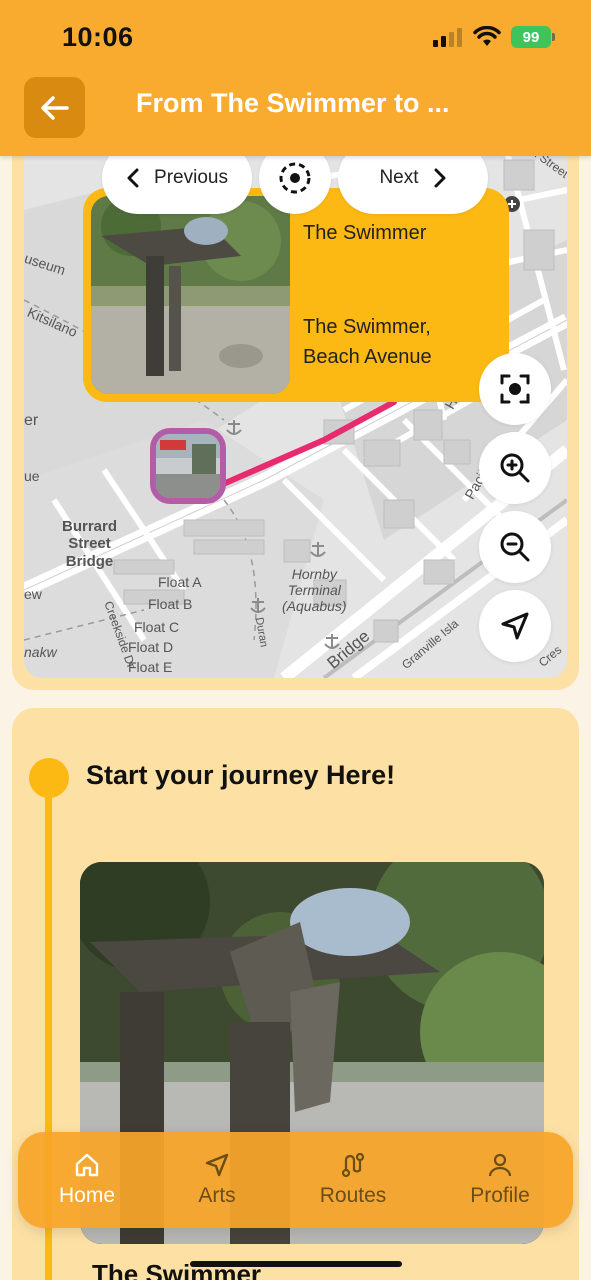 This screenshot has width=591, height=1280. What do you see at coordinates (500, 1165) in the screenshot?
I see `user-icon` at bounding box center [500, 1165].